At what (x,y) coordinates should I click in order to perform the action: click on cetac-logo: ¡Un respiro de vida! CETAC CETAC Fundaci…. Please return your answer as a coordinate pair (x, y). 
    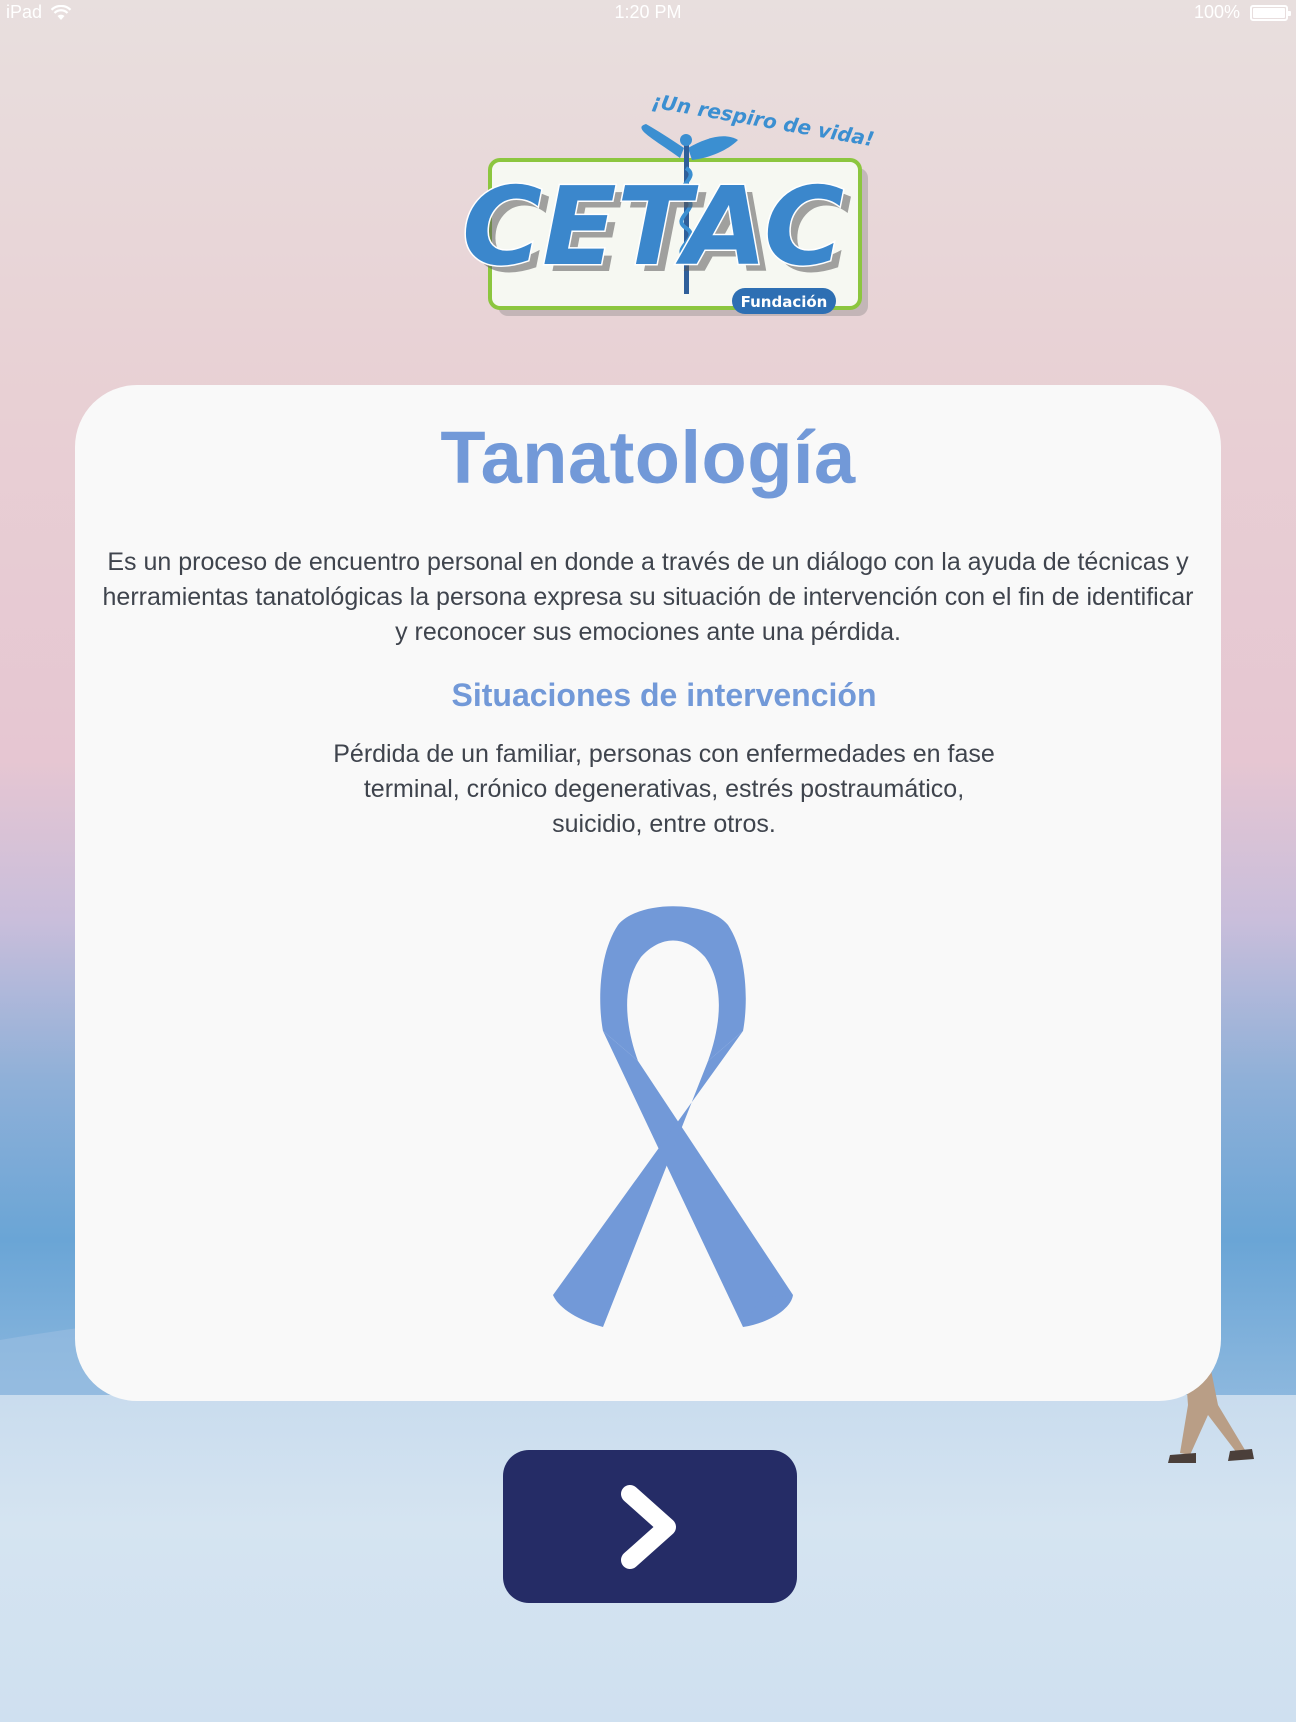
    Looking at the image, I should click on (669, 202).